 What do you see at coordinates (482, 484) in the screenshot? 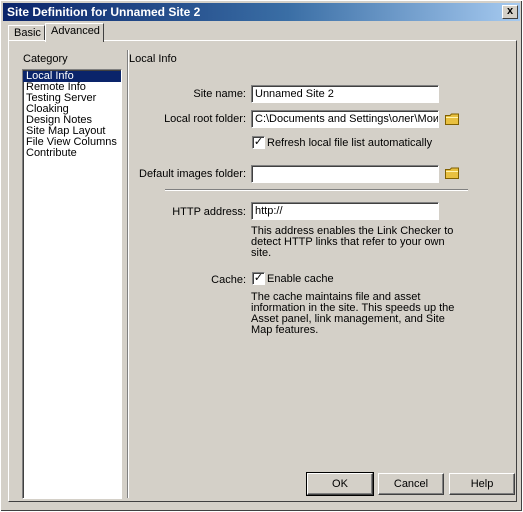
I see `help-button: Help` at bounding box center [482, 484].